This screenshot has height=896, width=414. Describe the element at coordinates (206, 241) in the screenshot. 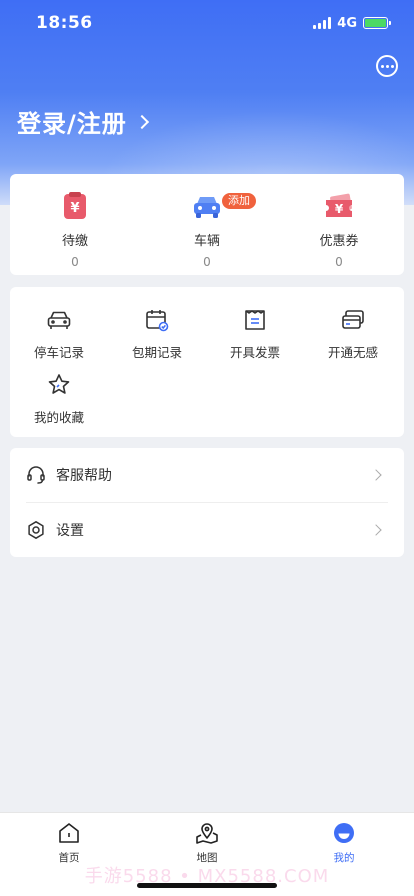

I see `stat-label: 车辆` at that location.